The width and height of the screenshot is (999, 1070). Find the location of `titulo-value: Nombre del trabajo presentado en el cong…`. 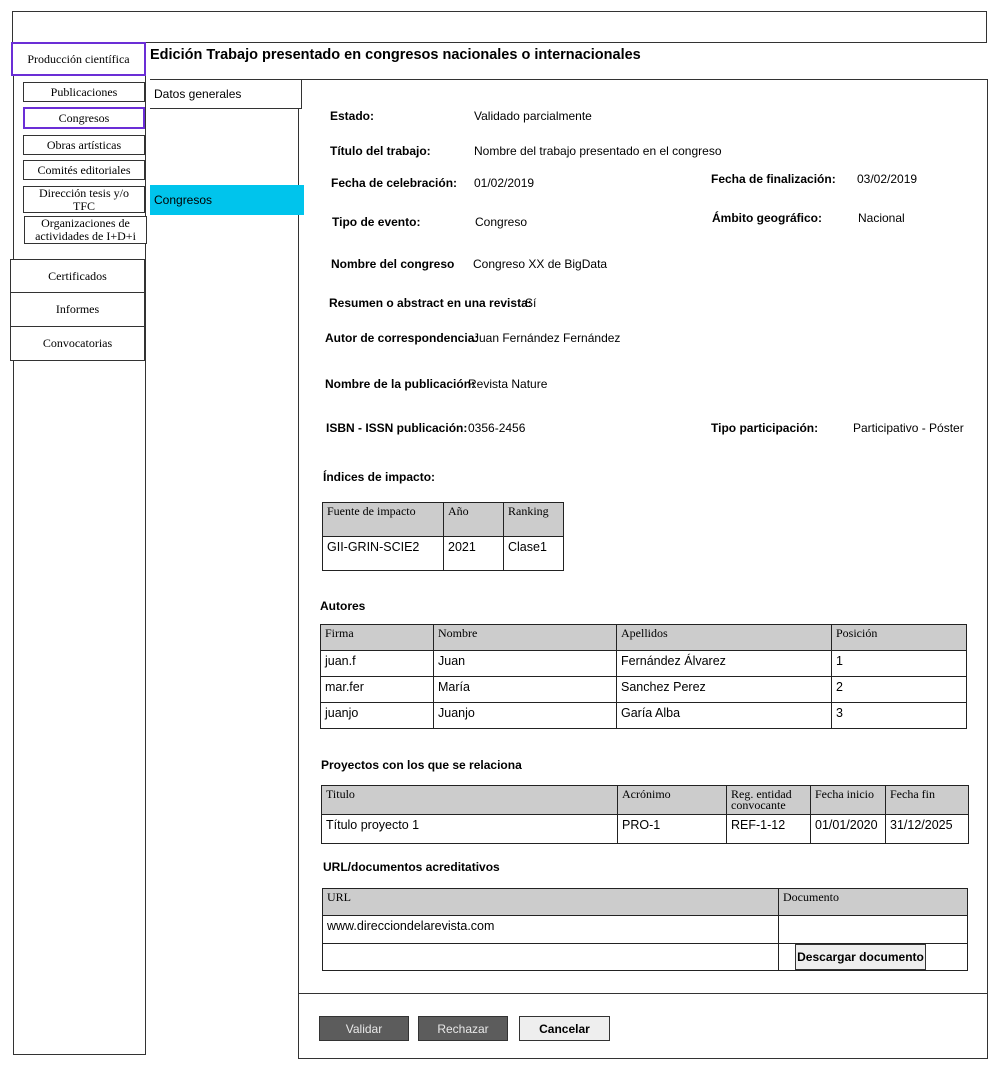

titulo-value: Nombre del trabajo presentado en el cong… is located at coordinates (598, 151).